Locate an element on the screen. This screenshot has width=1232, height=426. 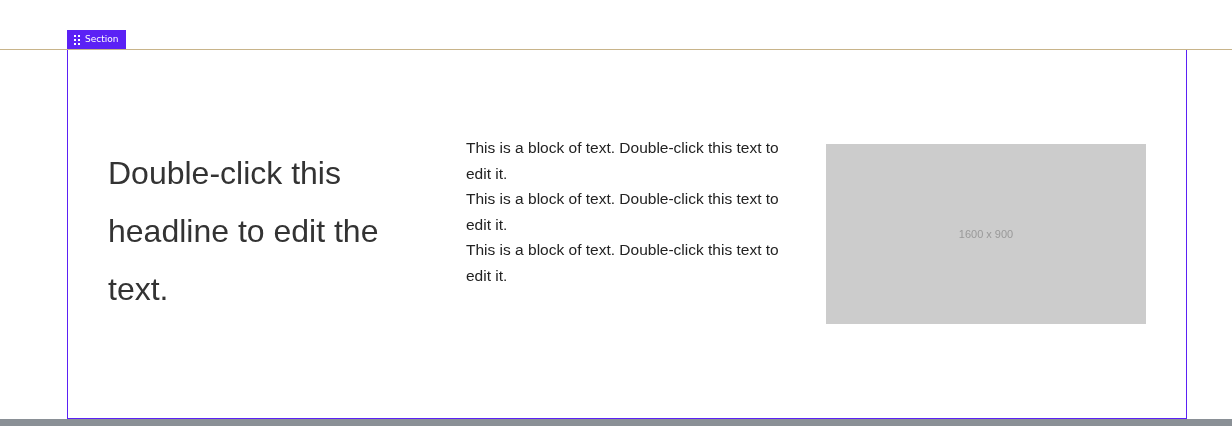
headline: Double-click this headline to edit the text. is located at coordinates (244, 231).